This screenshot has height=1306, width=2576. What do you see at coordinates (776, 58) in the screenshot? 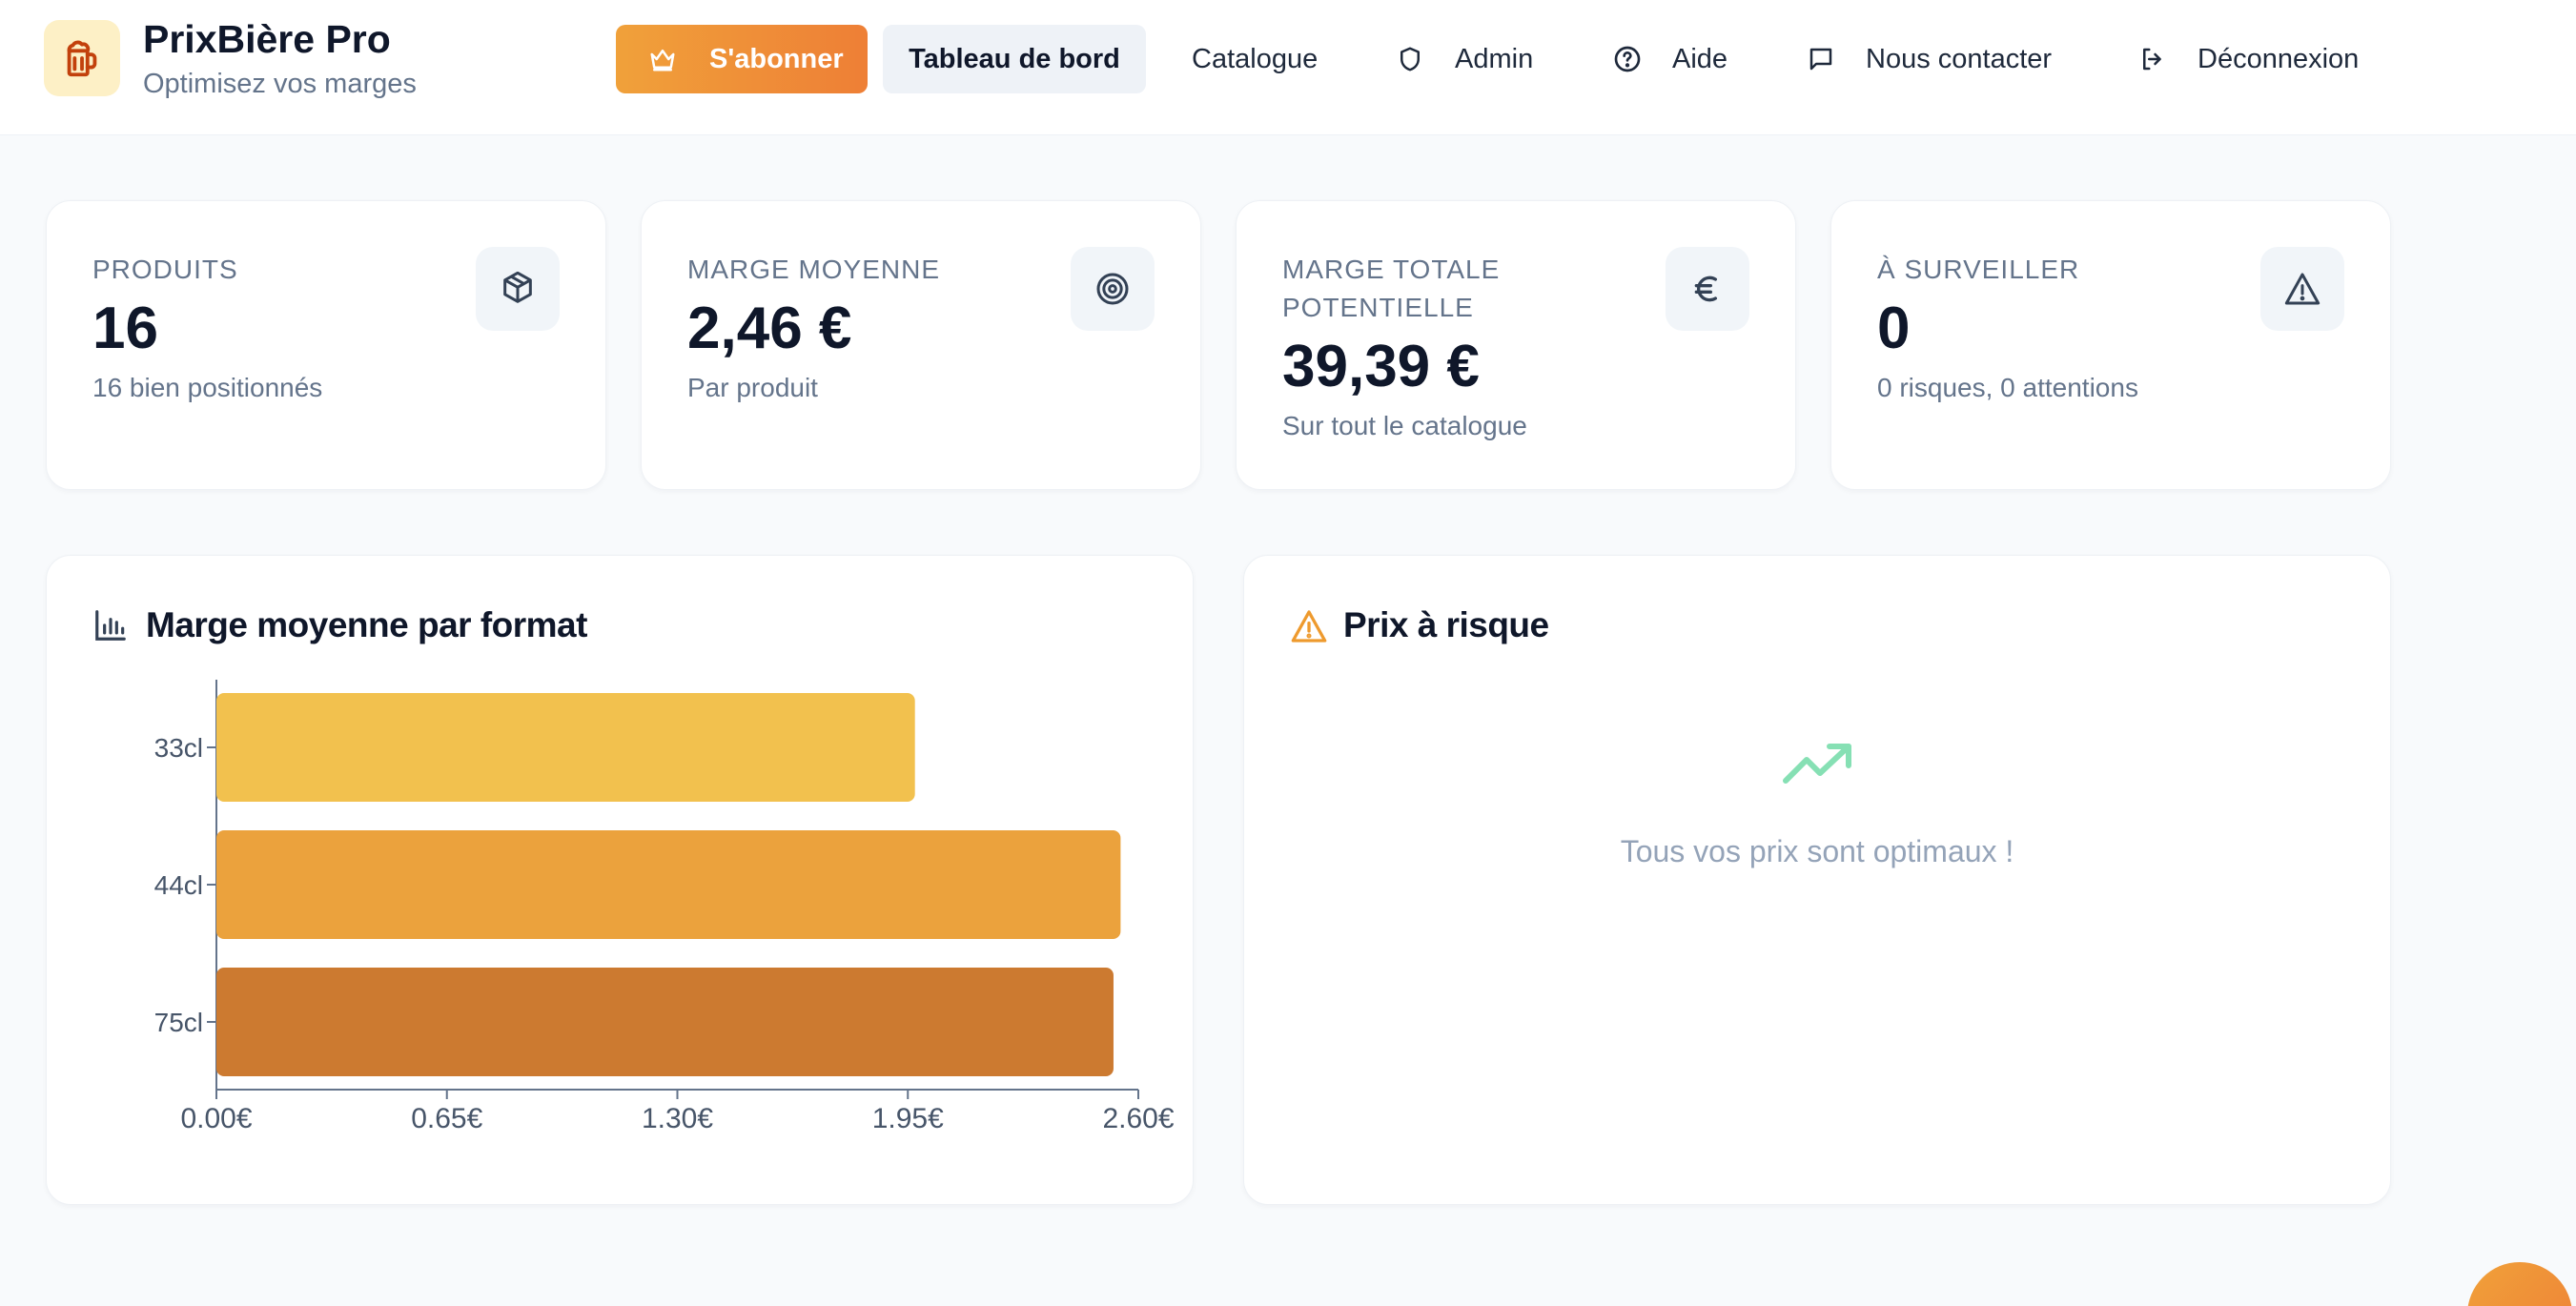
I see `subscribe-label: S'abonner` at bounding box center [776, 58].